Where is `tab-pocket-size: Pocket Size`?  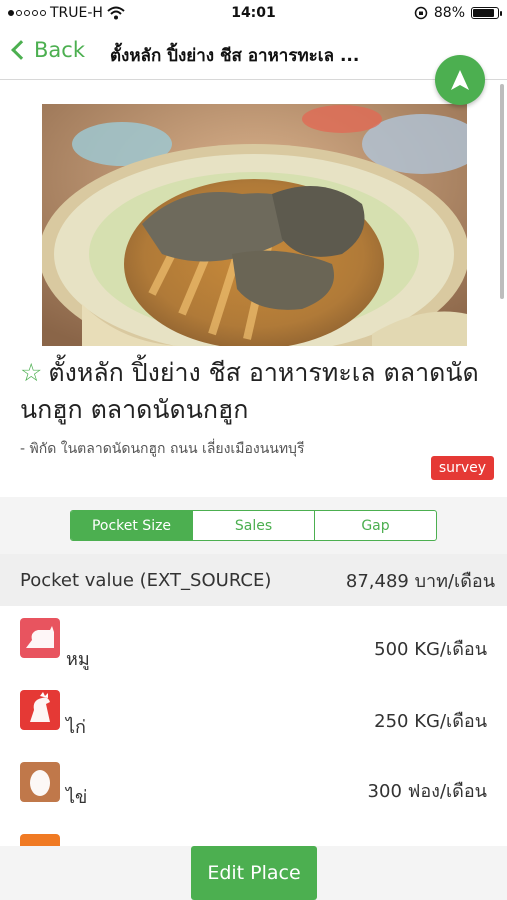
tab-pocket-size: Pocket Size is located at coordinates (132, 525).